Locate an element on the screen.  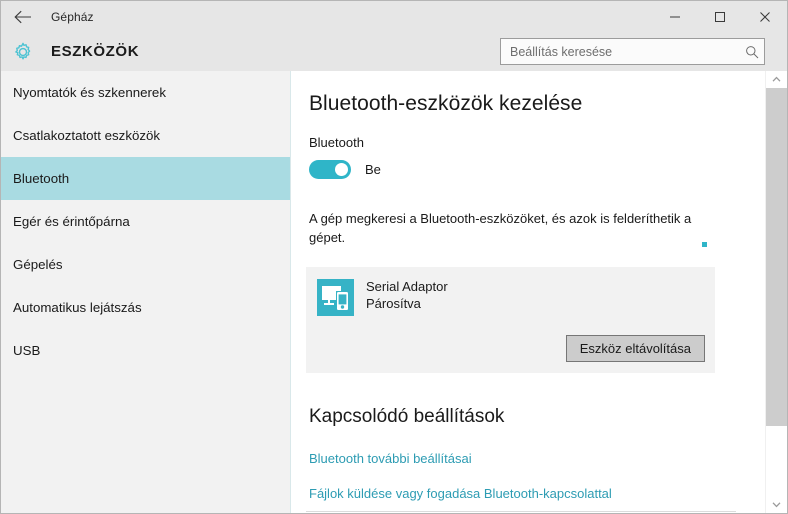
bluetooth-toggle-row: Be is located at coordinates (528, 164).